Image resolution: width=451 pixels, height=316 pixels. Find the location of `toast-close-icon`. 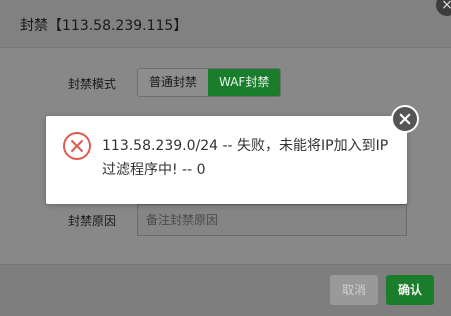

toast-close-icon is located at coordinates (405, 119).